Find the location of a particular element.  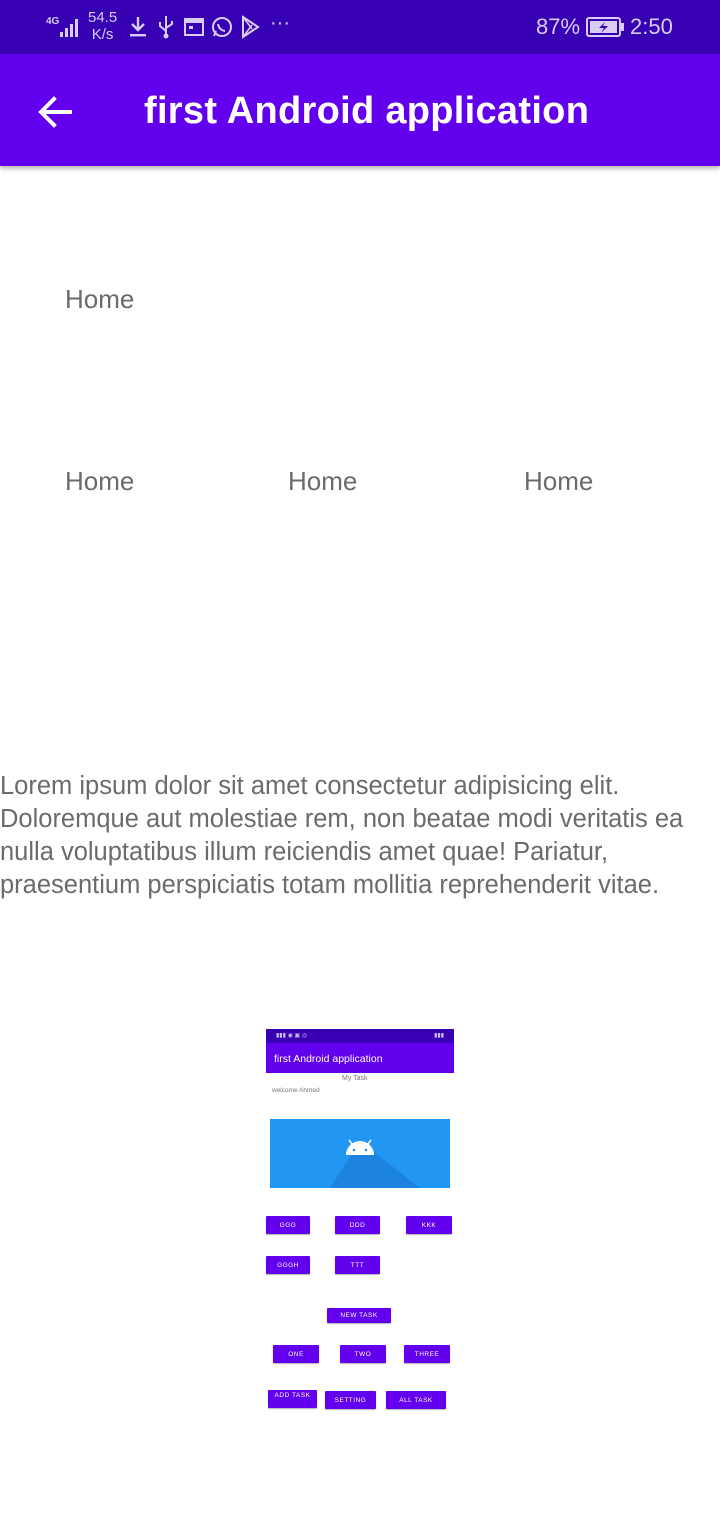

play-store-icon is located at coordinates (251, 27).